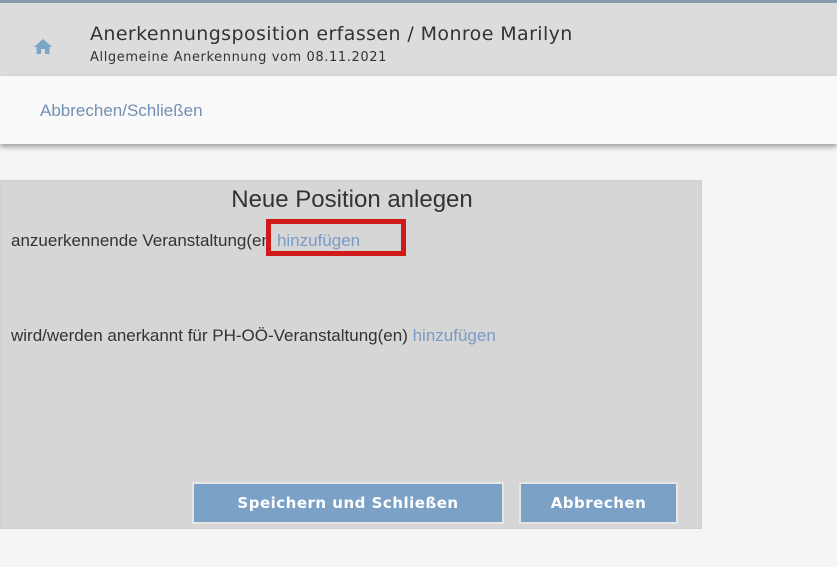  Describe the element at coordinates (418, 110) in the screenshot. I see `toolbar: Abbrechen/Schließen` at that location.